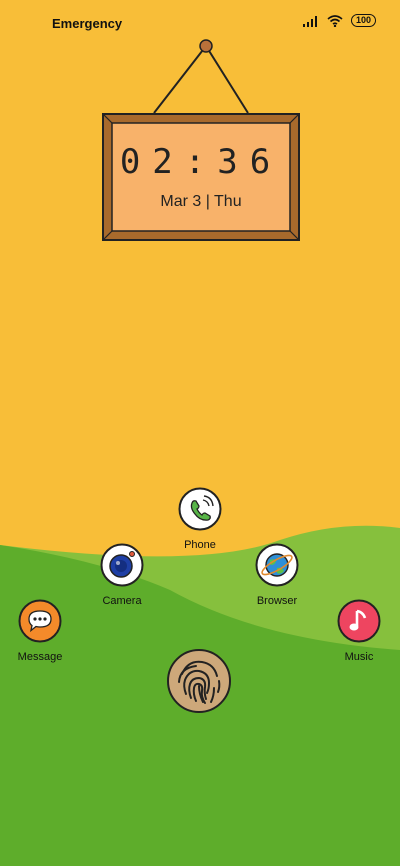 This screenshot has width=400, height=866. Describe the element at coordinates (87, 23) in the screenshot. I see `carrier-label: Emergency` at that location.